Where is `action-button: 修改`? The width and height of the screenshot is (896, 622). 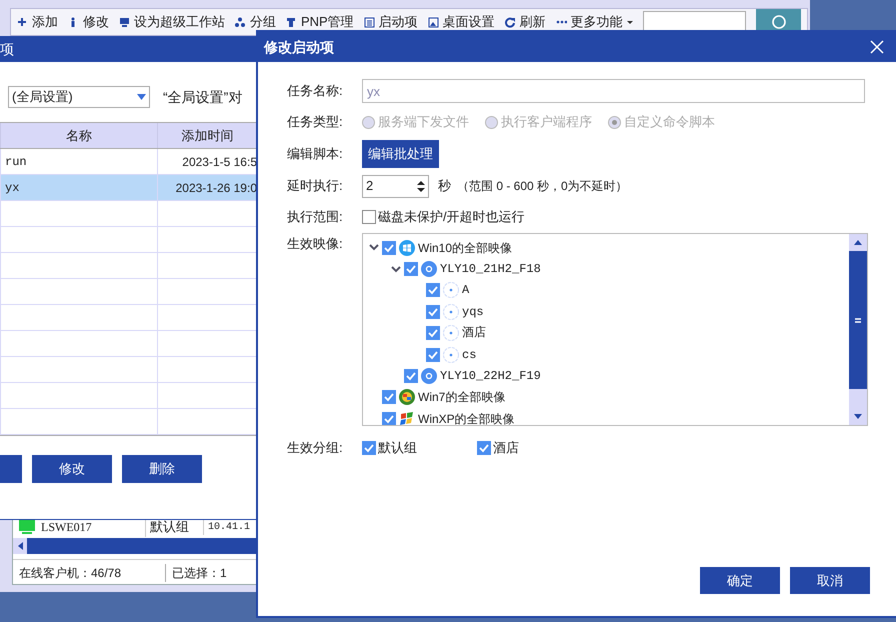 action-button: 修改 is located at coordinates (72, 469).